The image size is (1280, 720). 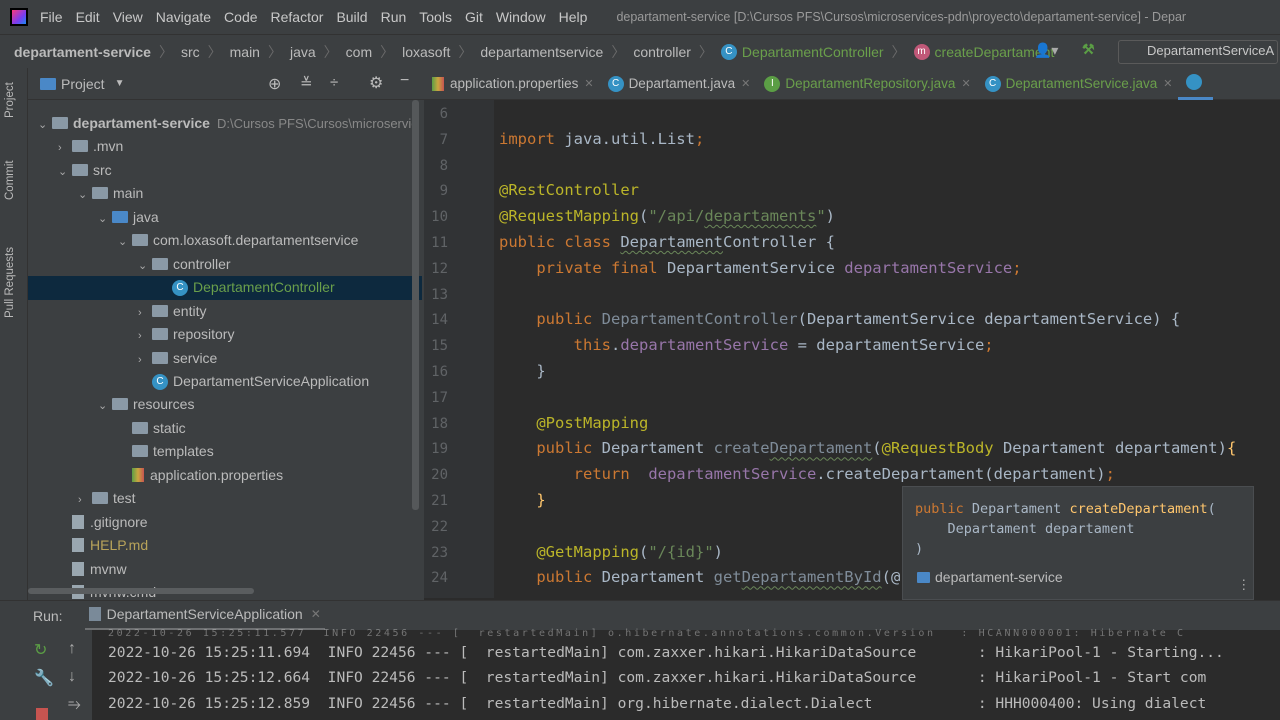 What do you see at coordinates (1088, 49) in the screenshot?
I see `build-hammer-icon: ⚒` at bounding box center [1088, 49].